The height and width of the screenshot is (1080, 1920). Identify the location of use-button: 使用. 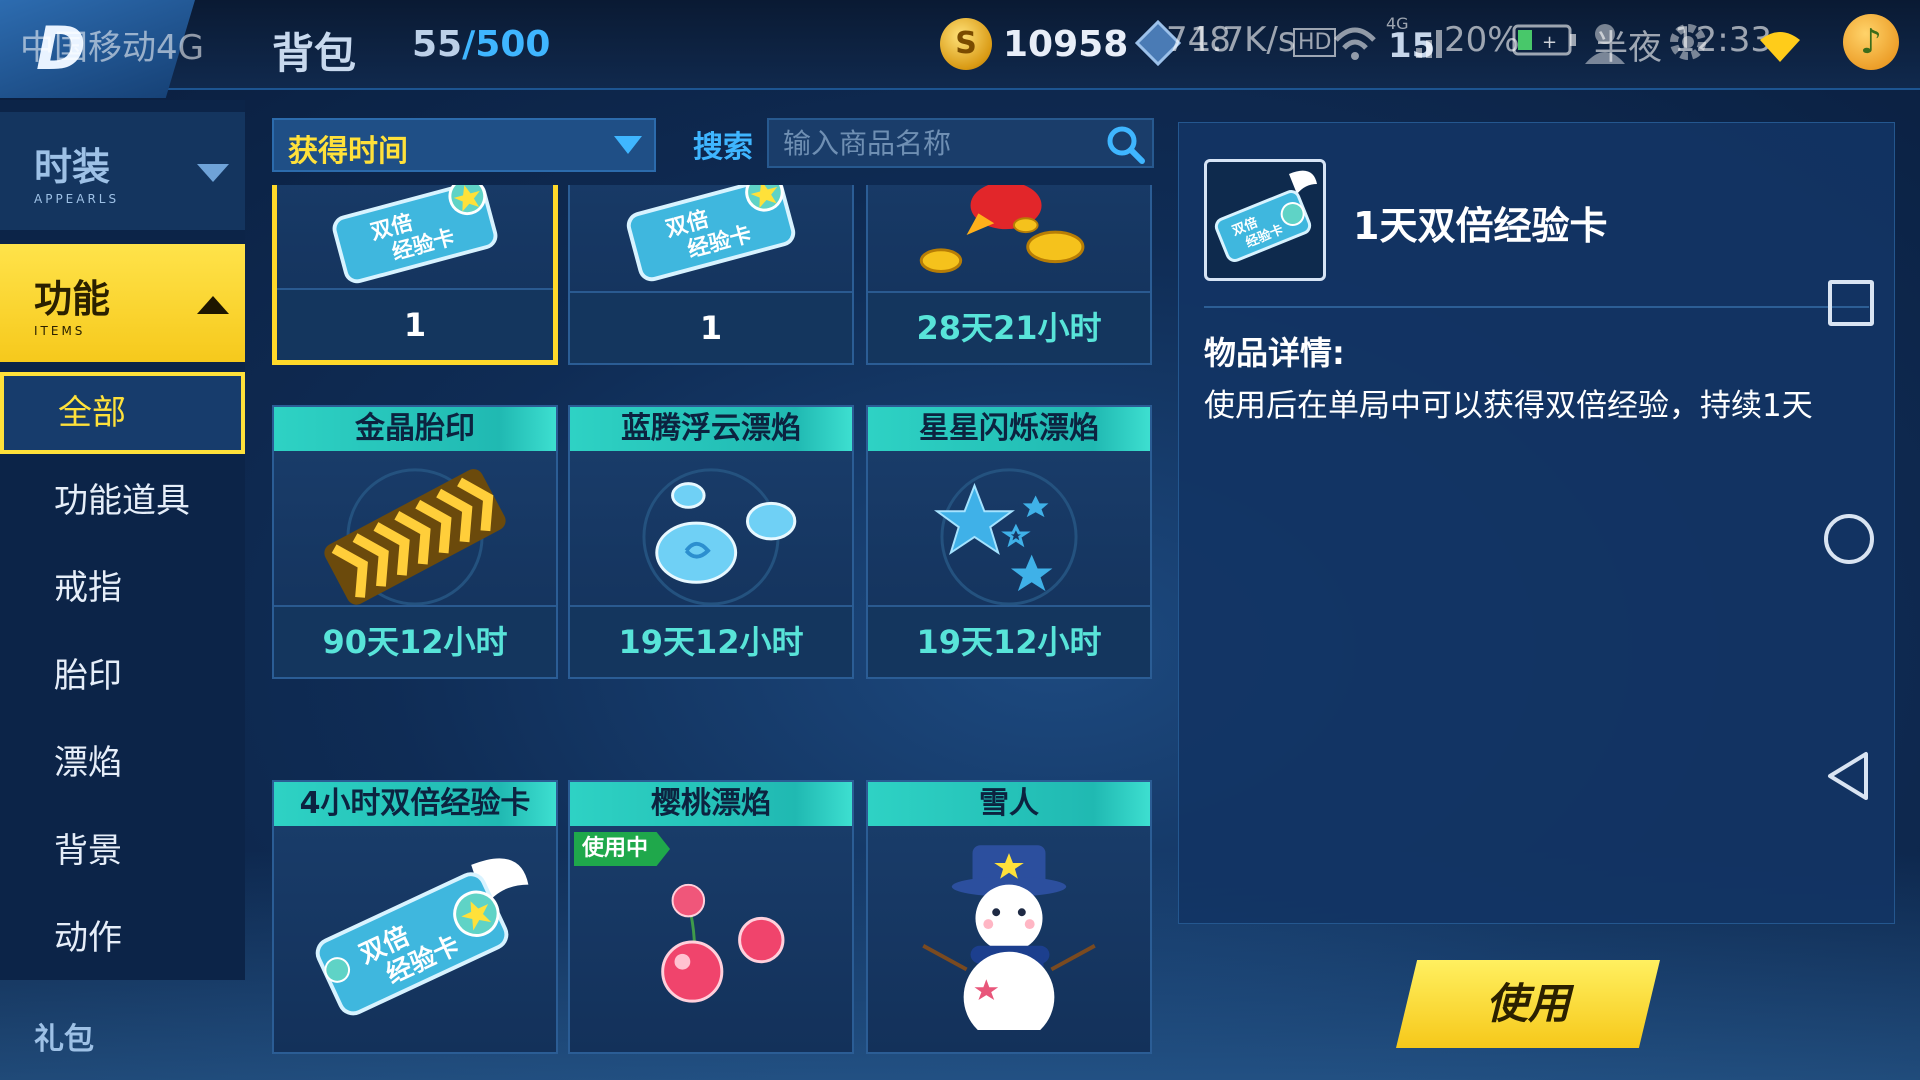
(1528, 1004).